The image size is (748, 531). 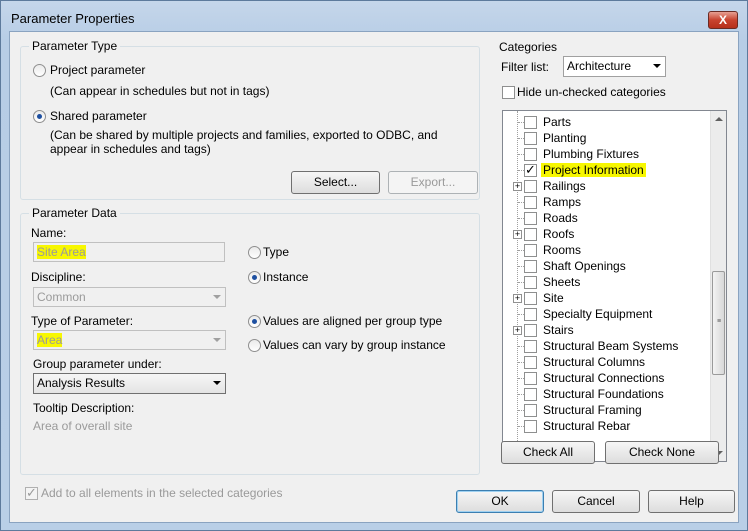 I want to click on category-item: Structural Beam Systems, so click(x=603, y=346).